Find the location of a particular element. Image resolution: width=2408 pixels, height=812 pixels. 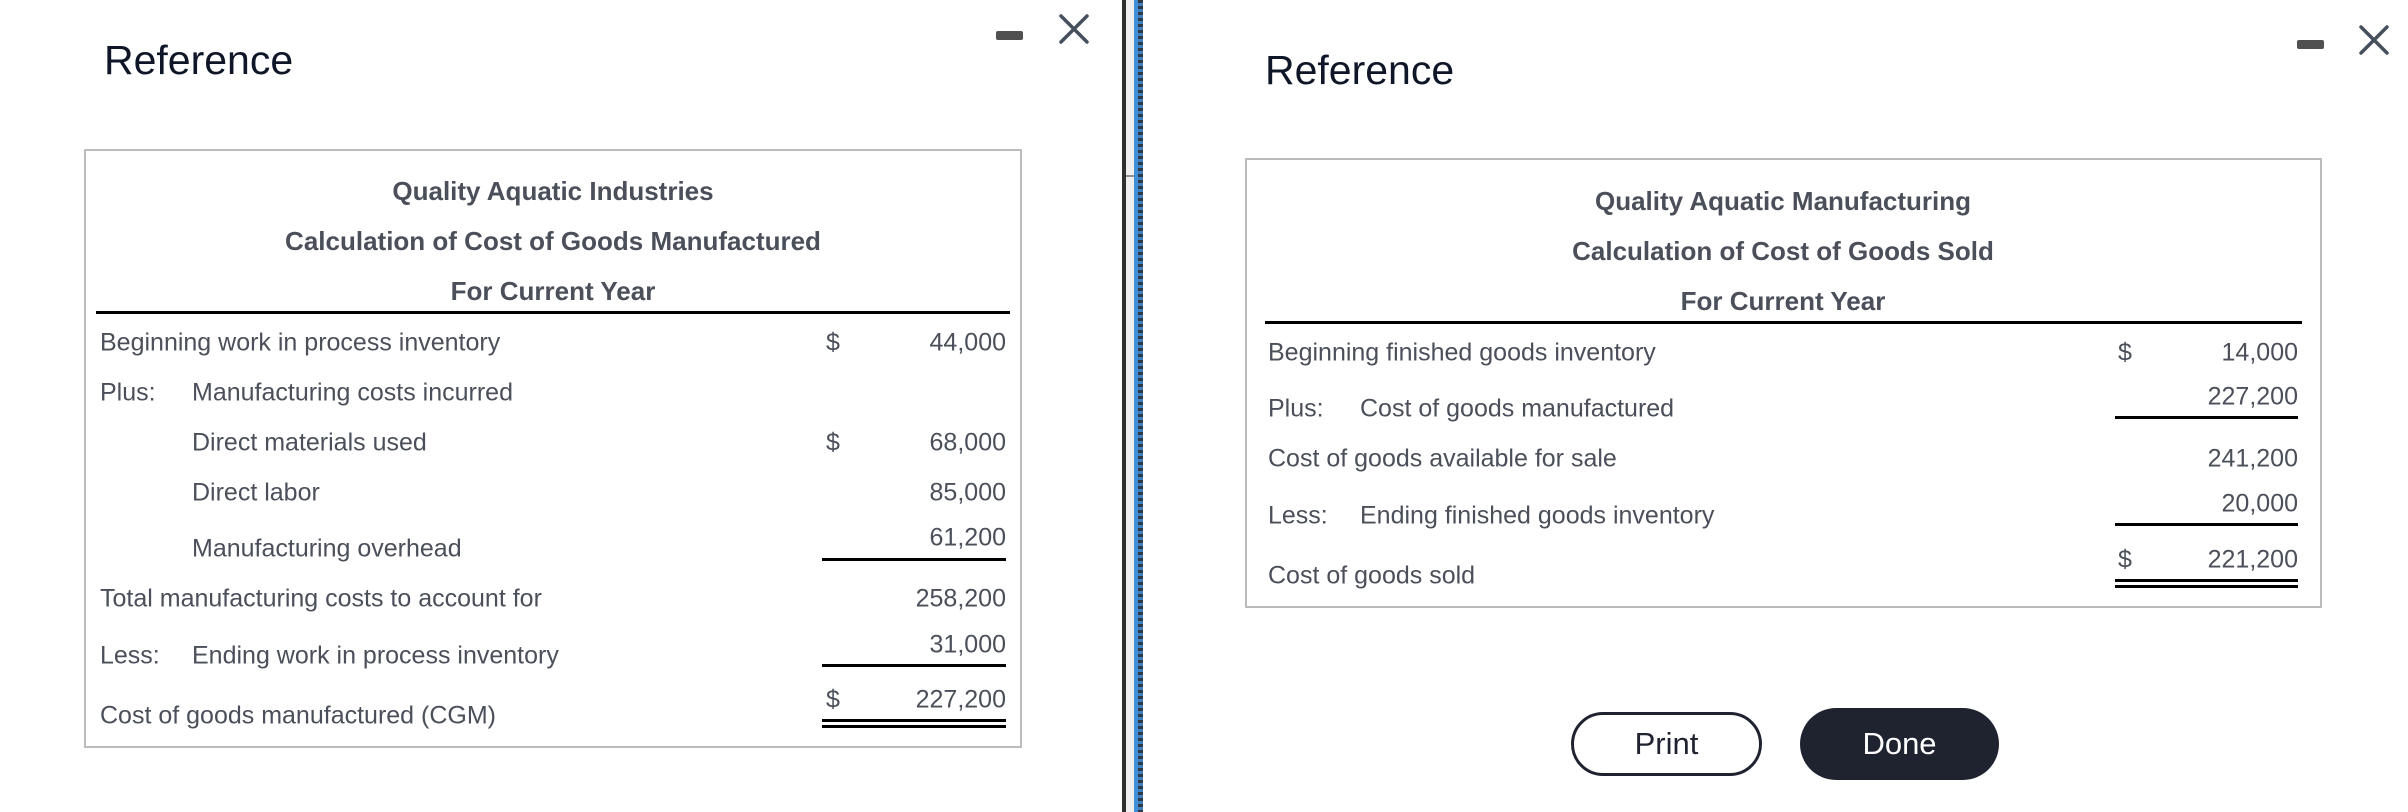

statement-company: Quality Aquatic Industries is located at coordinates (553, 191).